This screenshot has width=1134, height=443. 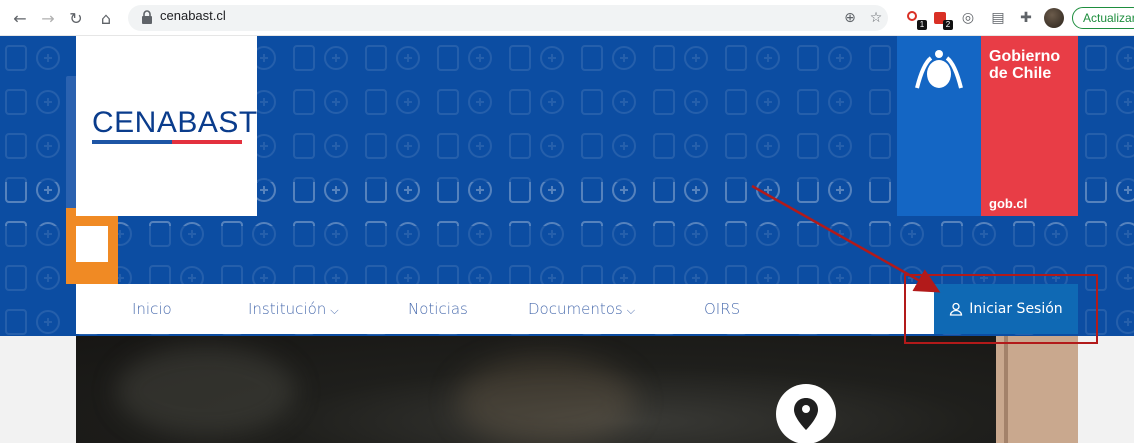 What do you see at coordinates (850, 18) in the screenshot?
I see `zoom-icon: ⊕` at bounding box center [850, 18].